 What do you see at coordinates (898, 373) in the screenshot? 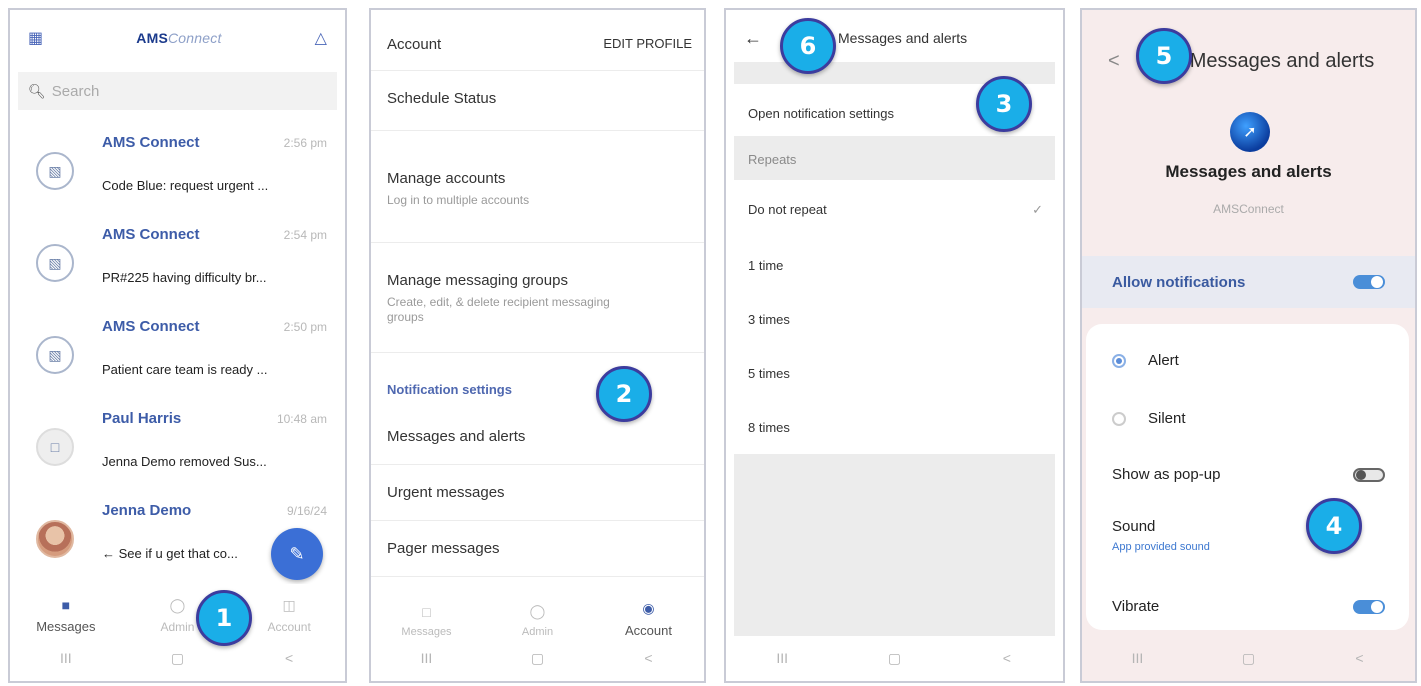
I see `repeat-option-item: 5 times` at bounding box center [898, 373].